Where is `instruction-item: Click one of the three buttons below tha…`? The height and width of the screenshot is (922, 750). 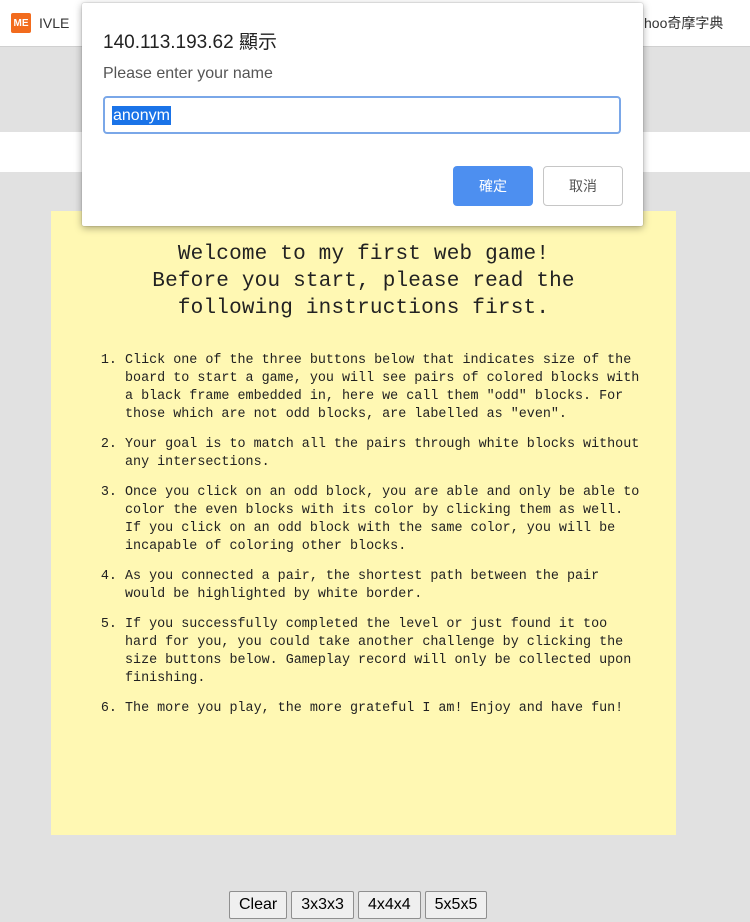
instruction-item: Click one of the three buttons below tha… is located at coordinates (385, 388).